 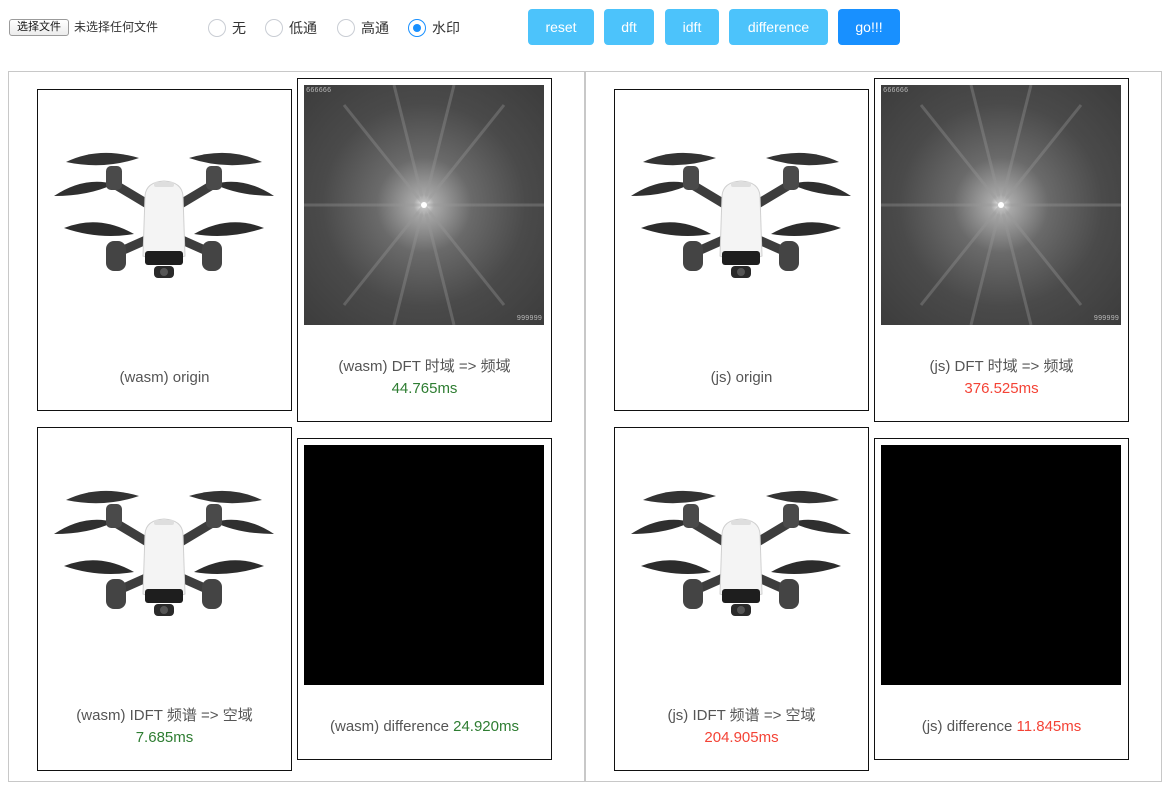 I want to click on js-origin-caption: (js) origin, so click(x=741, y=377).